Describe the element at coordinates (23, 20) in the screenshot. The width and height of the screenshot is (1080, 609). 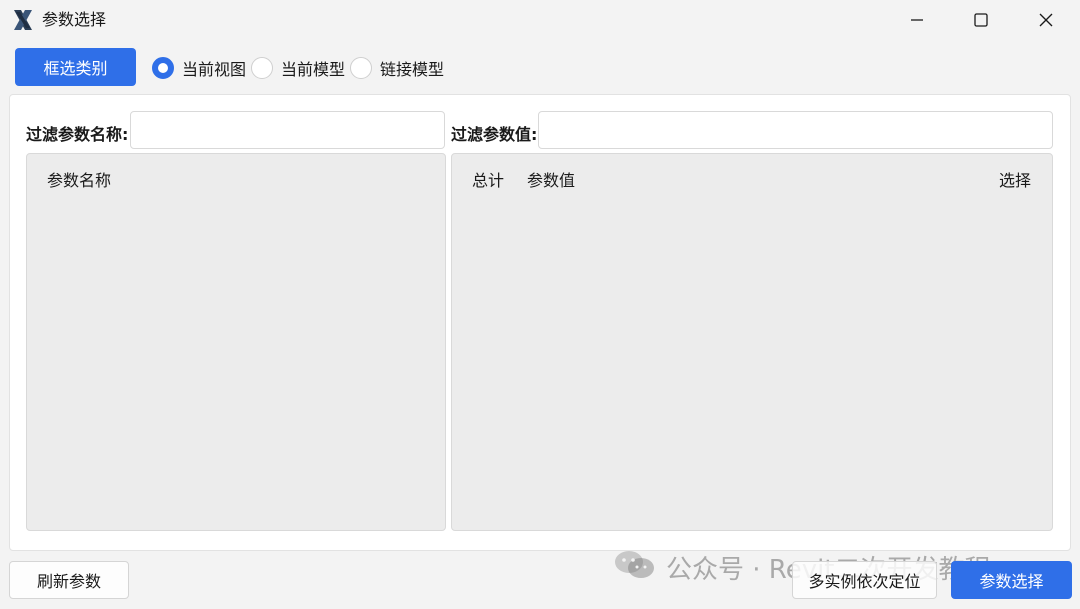
I see `x-logo-icon` at that location.